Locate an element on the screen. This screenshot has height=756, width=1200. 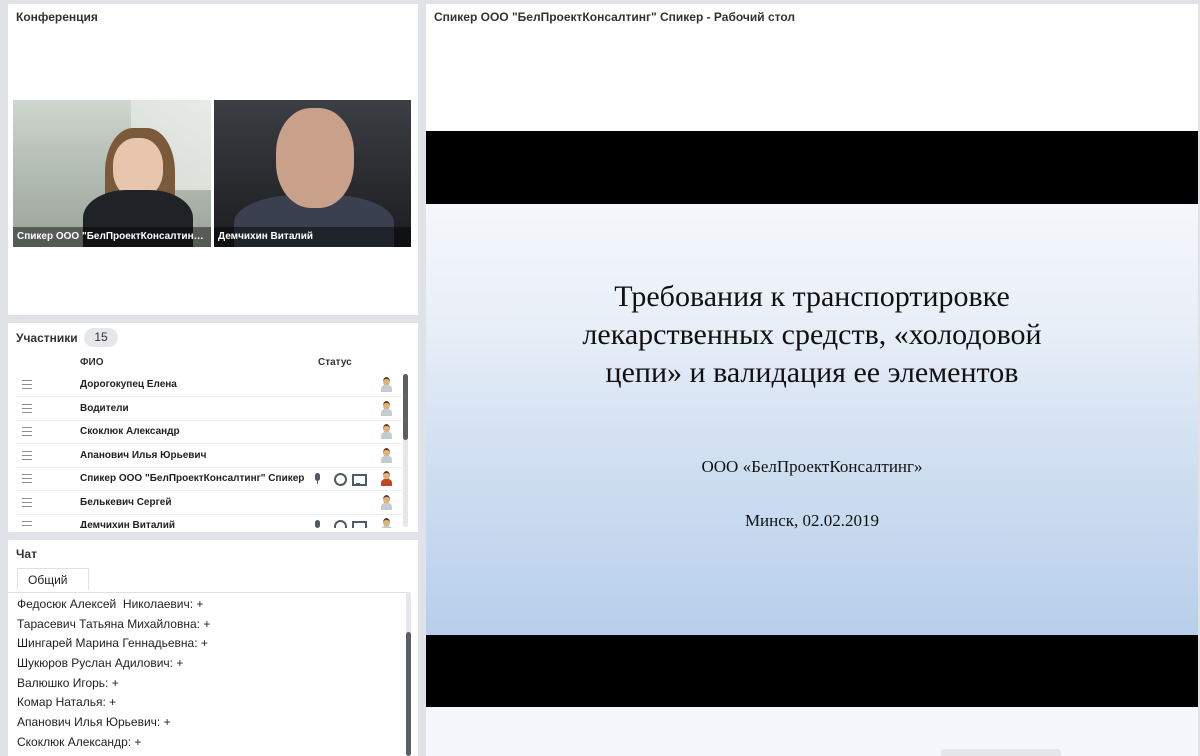
participants-count-badge: 15 is located at coordinates (101, 337).